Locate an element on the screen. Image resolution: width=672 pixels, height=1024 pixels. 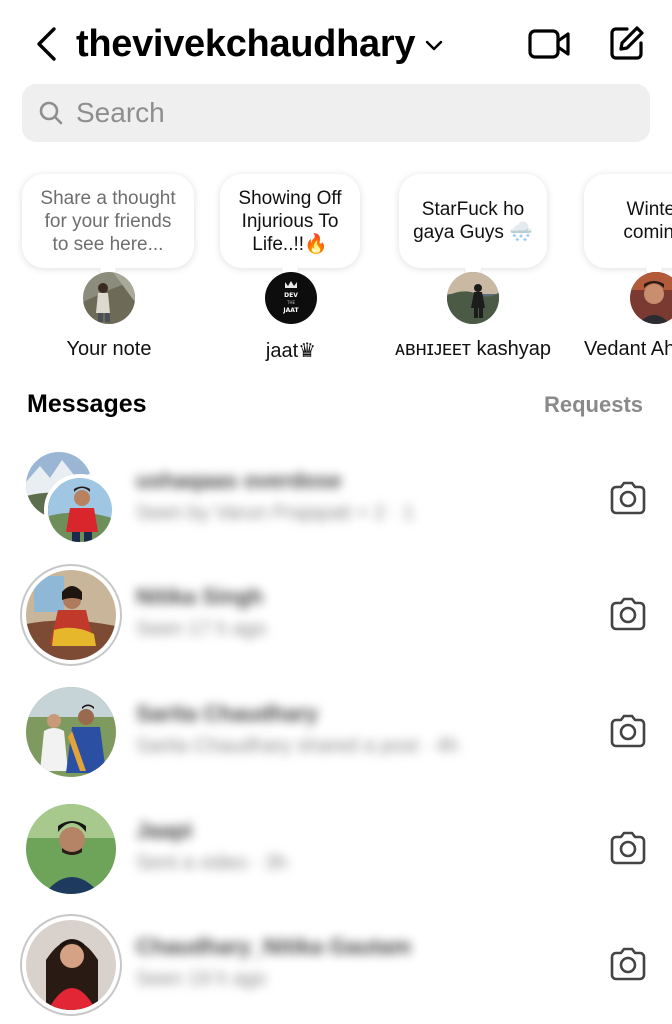
conversation-preview: Sarita Chaudhary shared a post · 4h is located at coordinates (297, 746).